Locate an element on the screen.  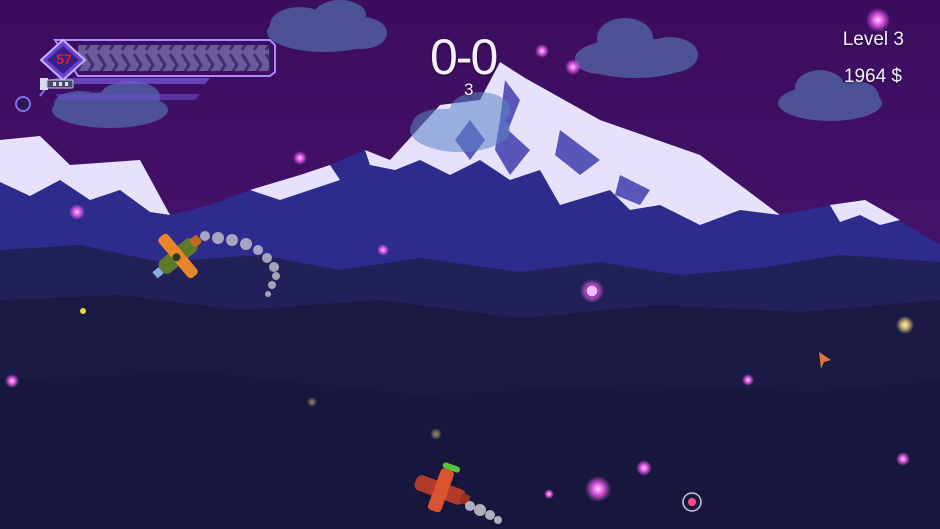
pink-orb is located at coordinates (592, 291).